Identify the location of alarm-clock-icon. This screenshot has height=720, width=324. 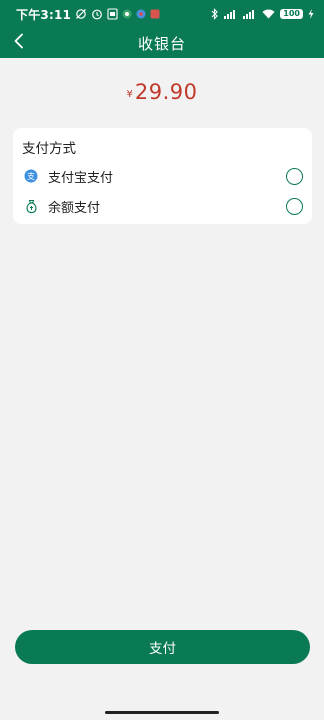
(97, 14).